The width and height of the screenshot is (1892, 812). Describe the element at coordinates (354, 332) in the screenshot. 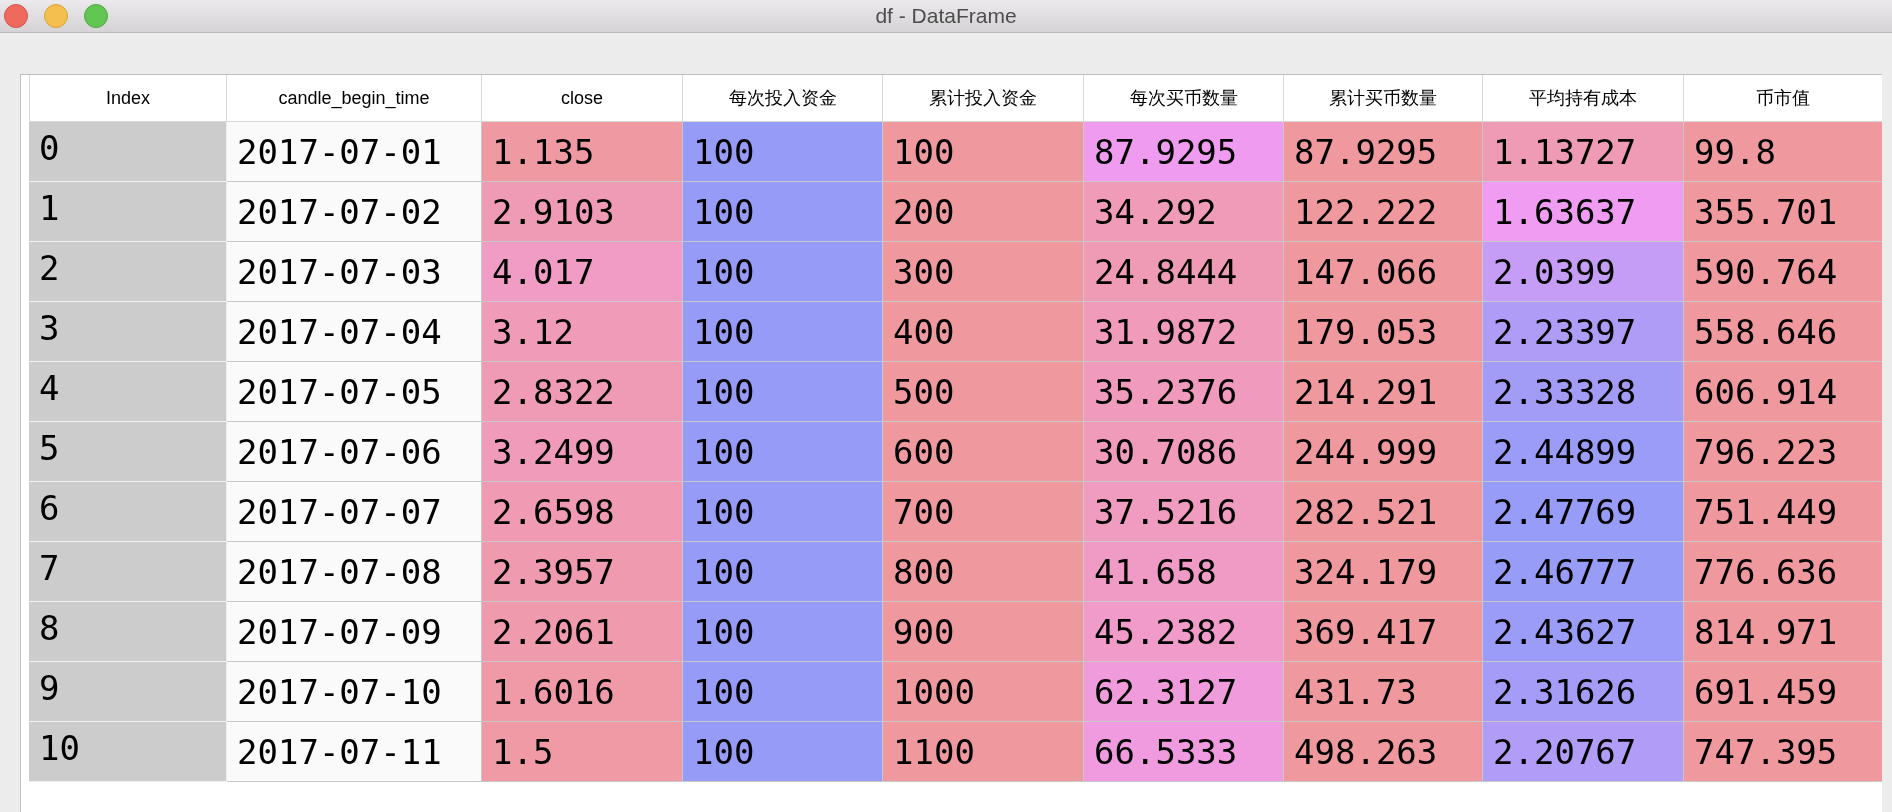

I see `table-cell: 2017-07-04` at that location.